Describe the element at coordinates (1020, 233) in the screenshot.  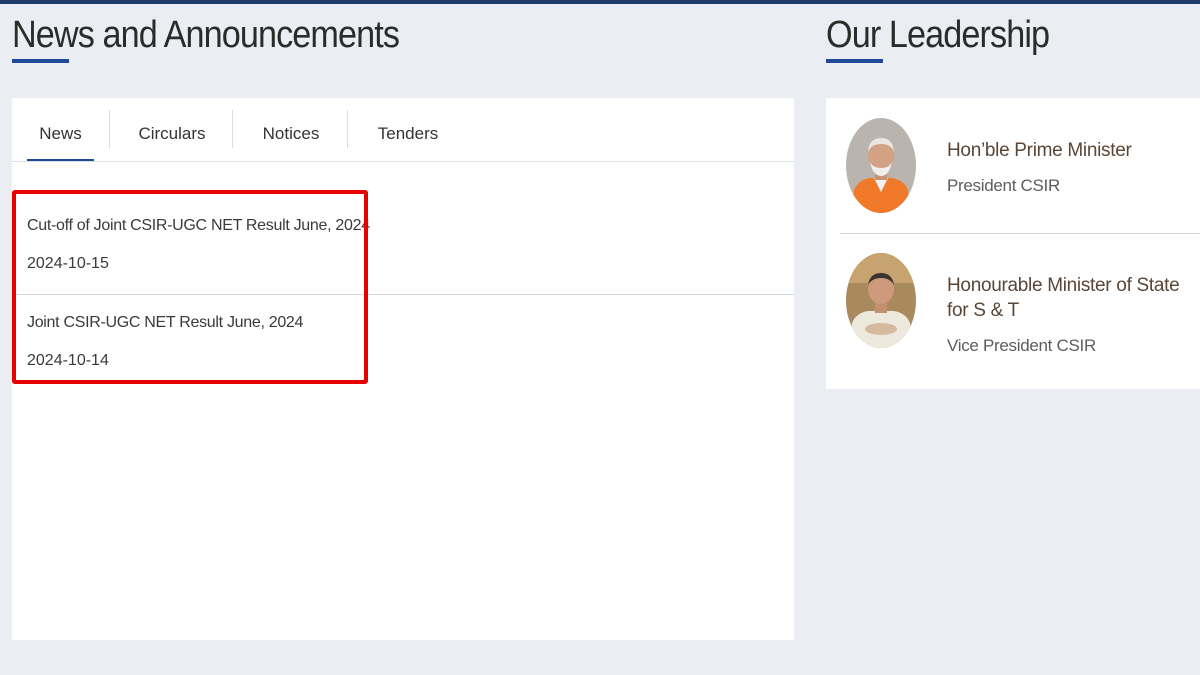
I see `leader-divider` at that location.